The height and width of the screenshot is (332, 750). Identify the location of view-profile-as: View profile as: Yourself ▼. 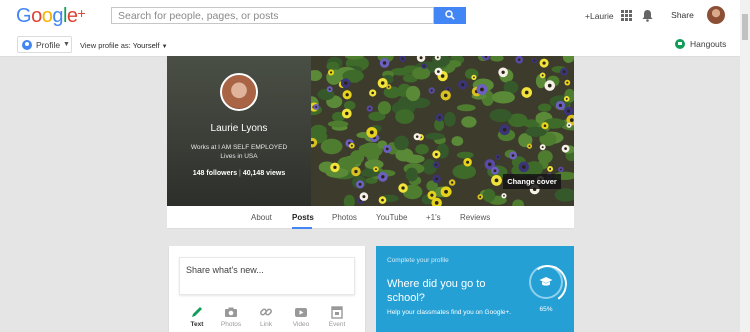
(124, 45).